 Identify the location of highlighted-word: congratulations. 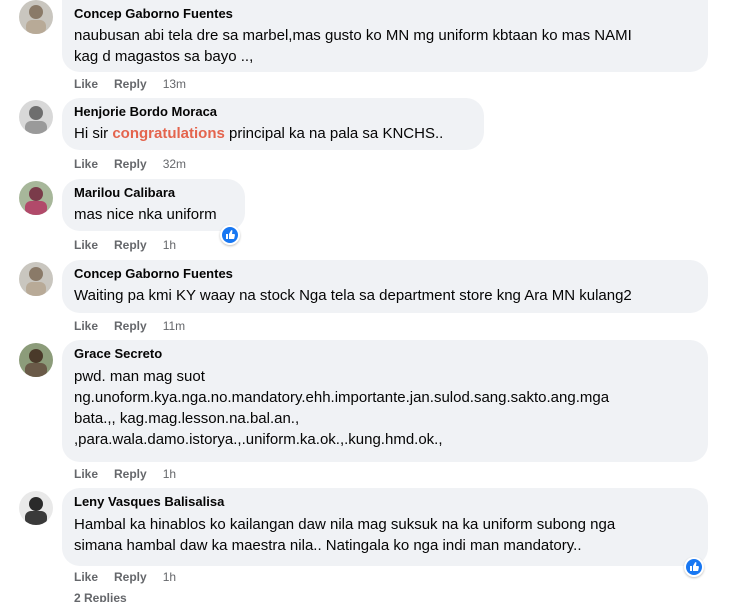
(168, 133).